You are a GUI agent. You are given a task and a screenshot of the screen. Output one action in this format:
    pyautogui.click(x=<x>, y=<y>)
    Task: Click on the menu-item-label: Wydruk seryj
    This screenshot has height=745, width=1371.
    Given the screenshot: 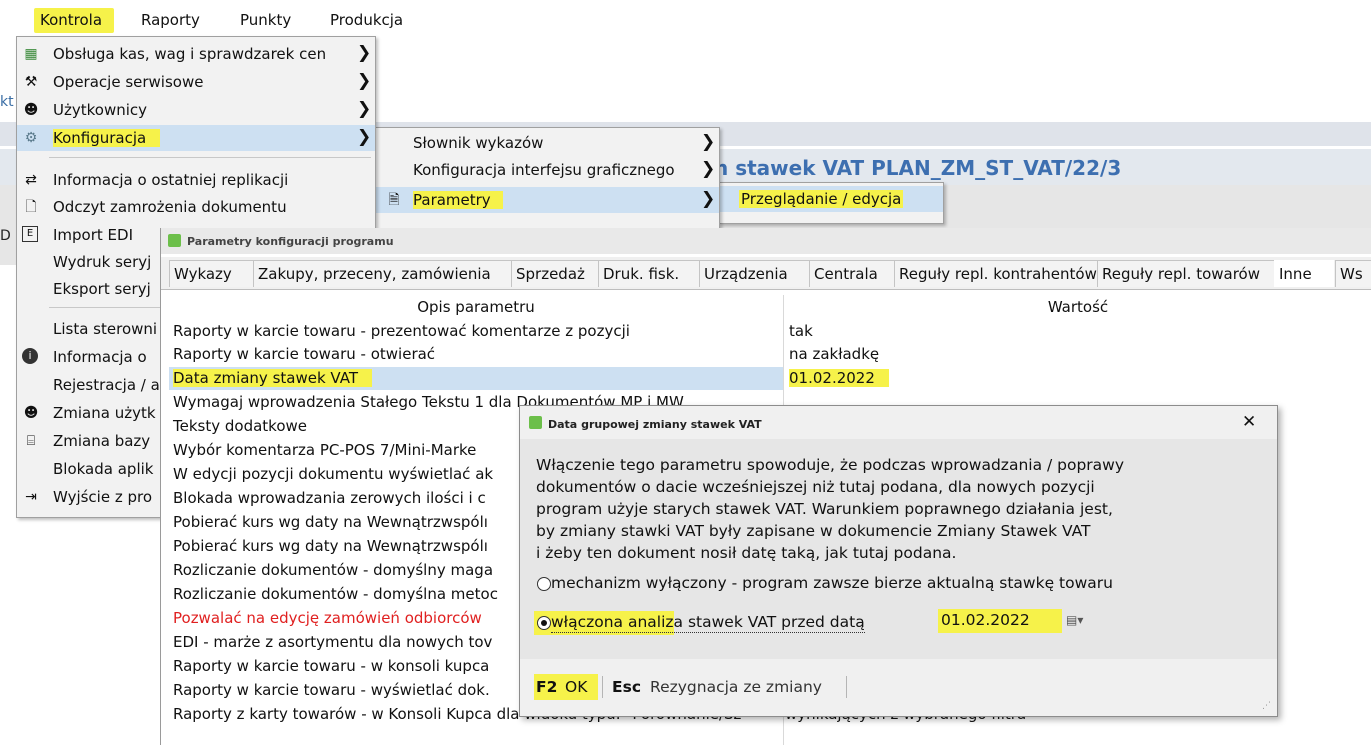 What is the action you would take?
    pyautogui.click(x=102, y=262)
    